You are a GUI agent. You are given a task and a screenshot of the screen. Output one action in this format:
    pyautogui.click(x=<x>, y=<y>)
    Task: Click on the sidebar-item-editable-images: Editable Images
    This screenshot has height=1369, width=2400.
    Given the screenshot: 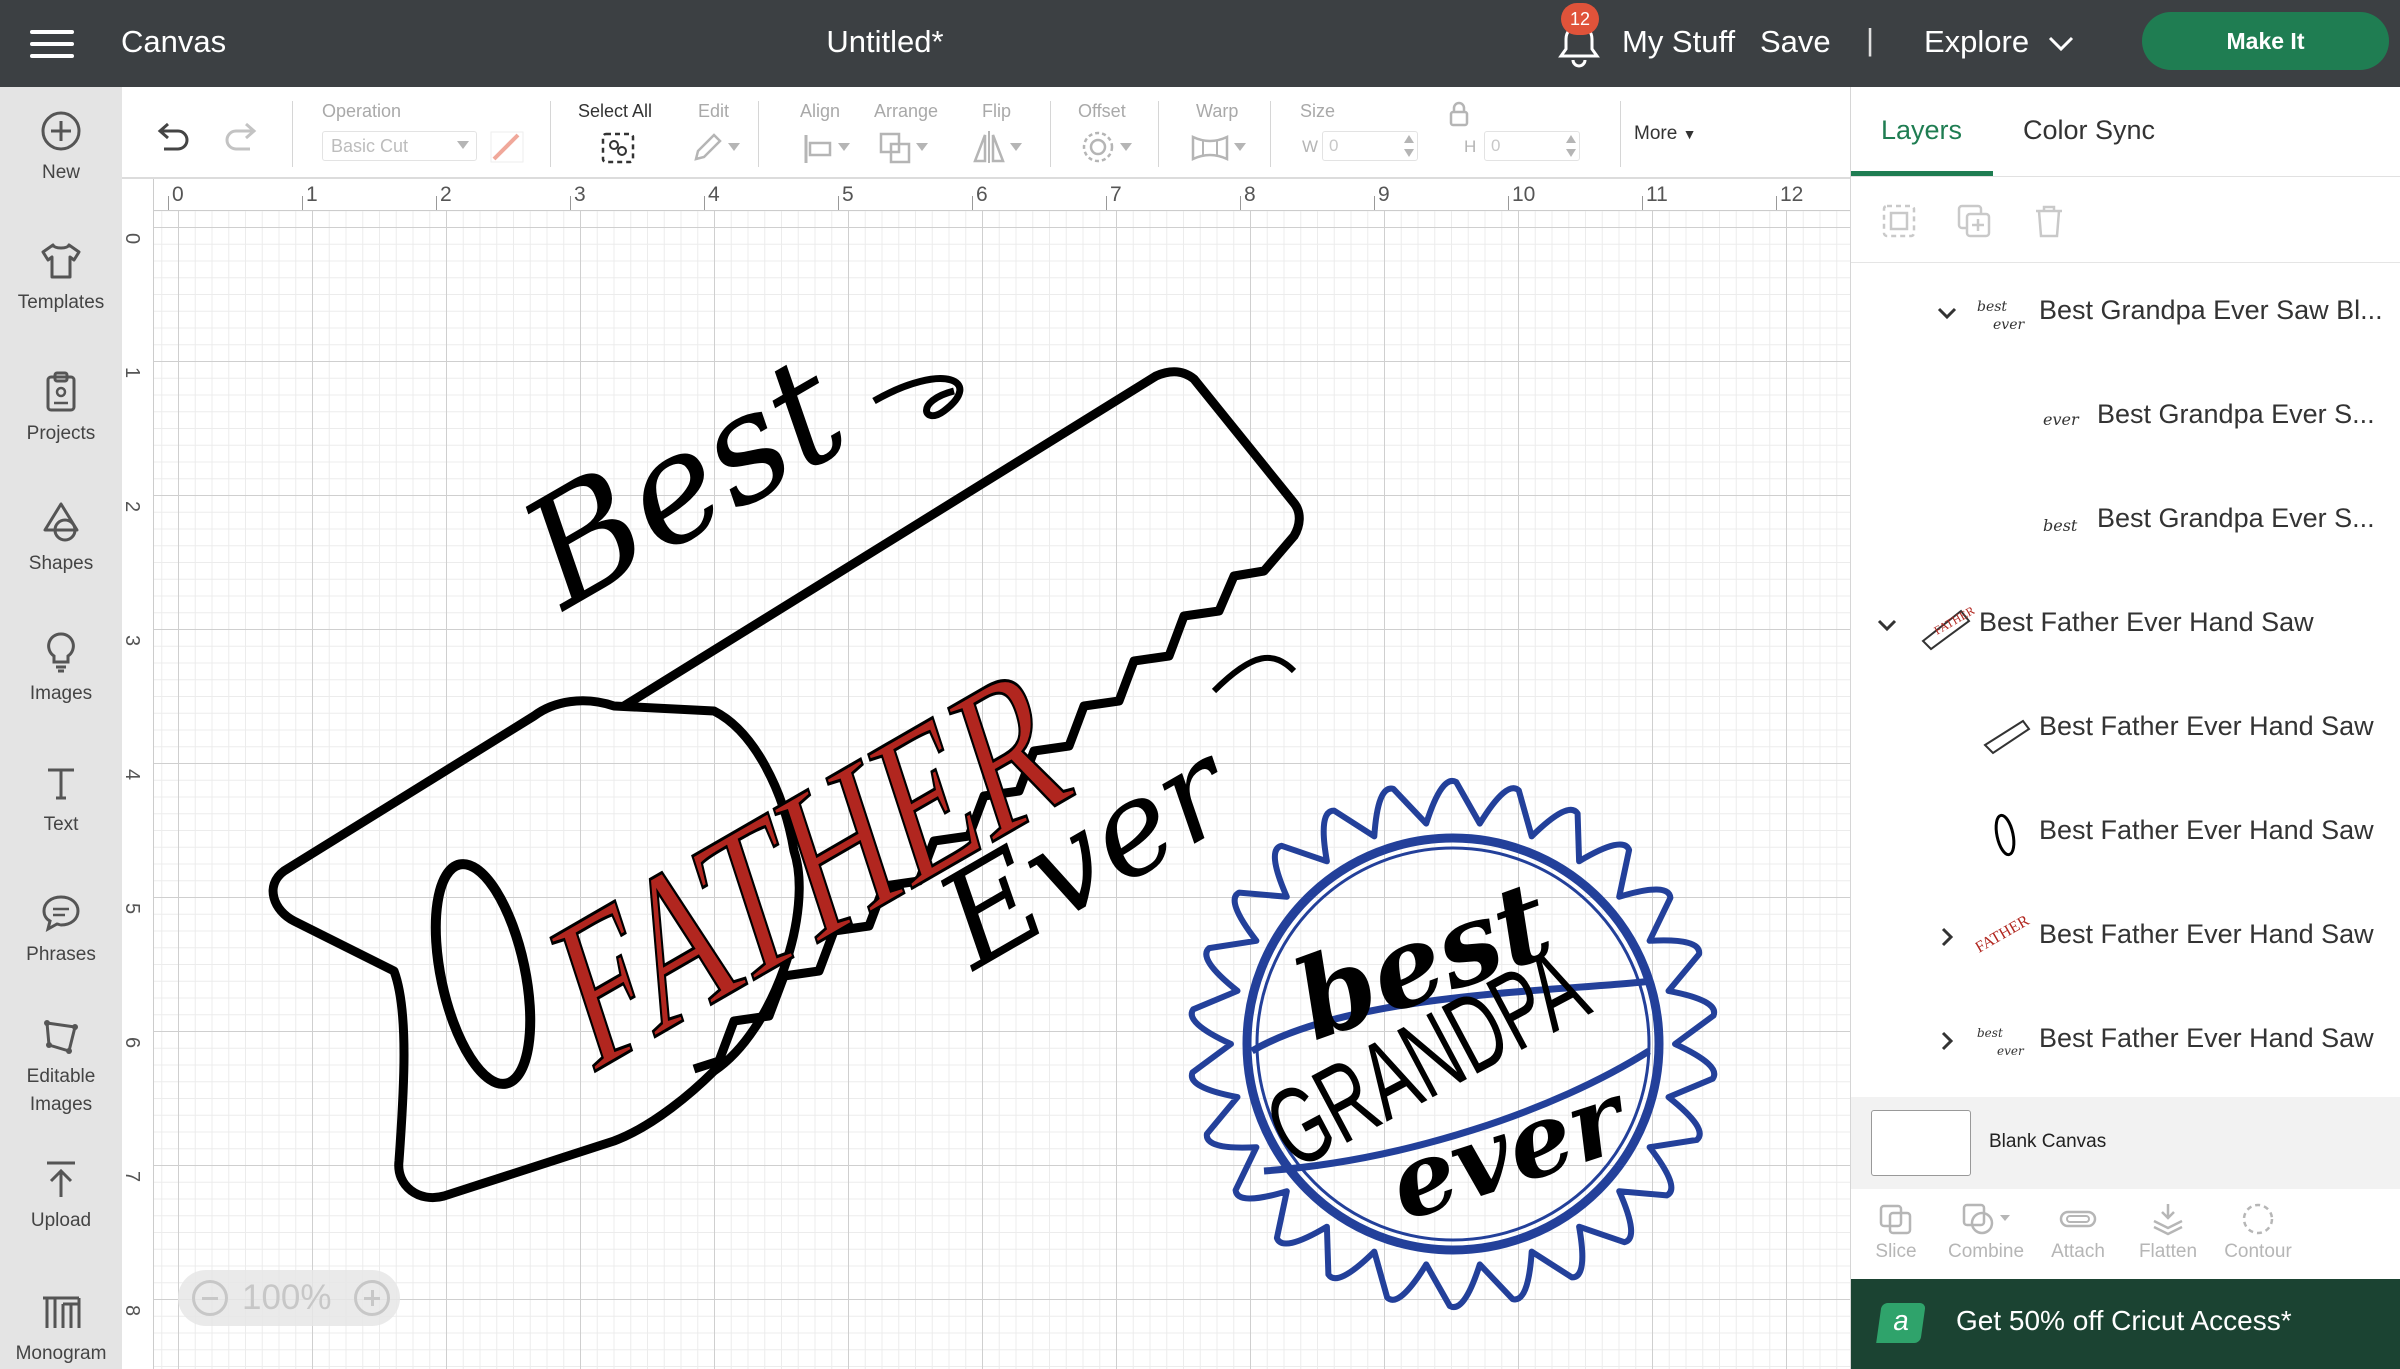 What is the action you would take?
    pyautogui.click(x=61, y=1066)
    